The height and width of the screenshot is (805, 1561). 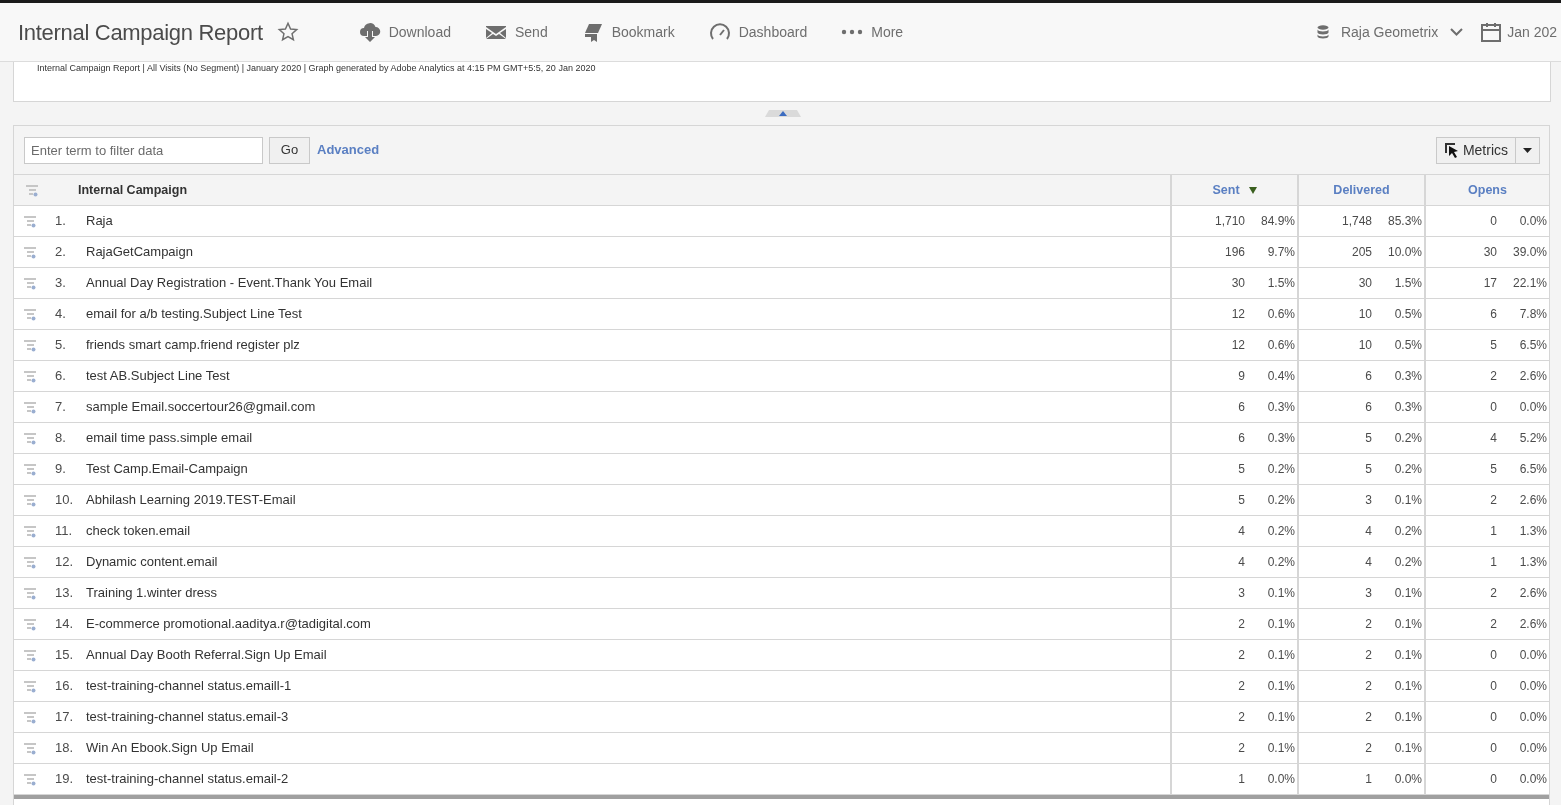 What do you see at coordinates (1491, 32) in the screenshot?
I see `calendar-icon` at bounding box center [1491, 32].